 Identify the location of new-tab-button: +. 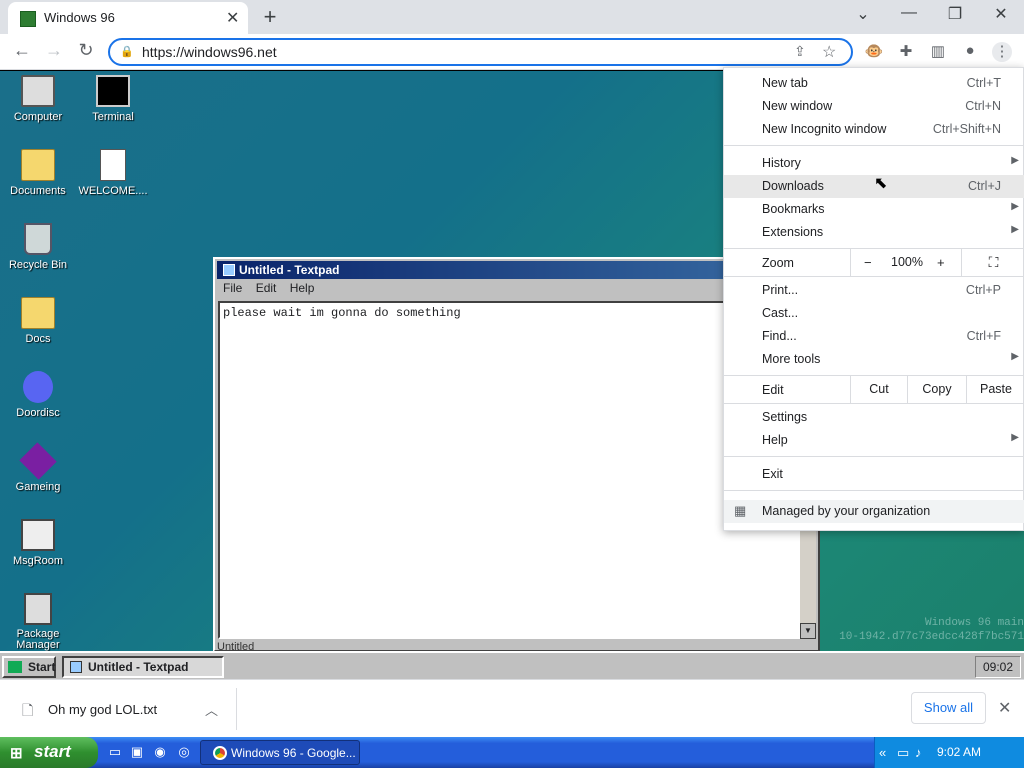
(270, 17).